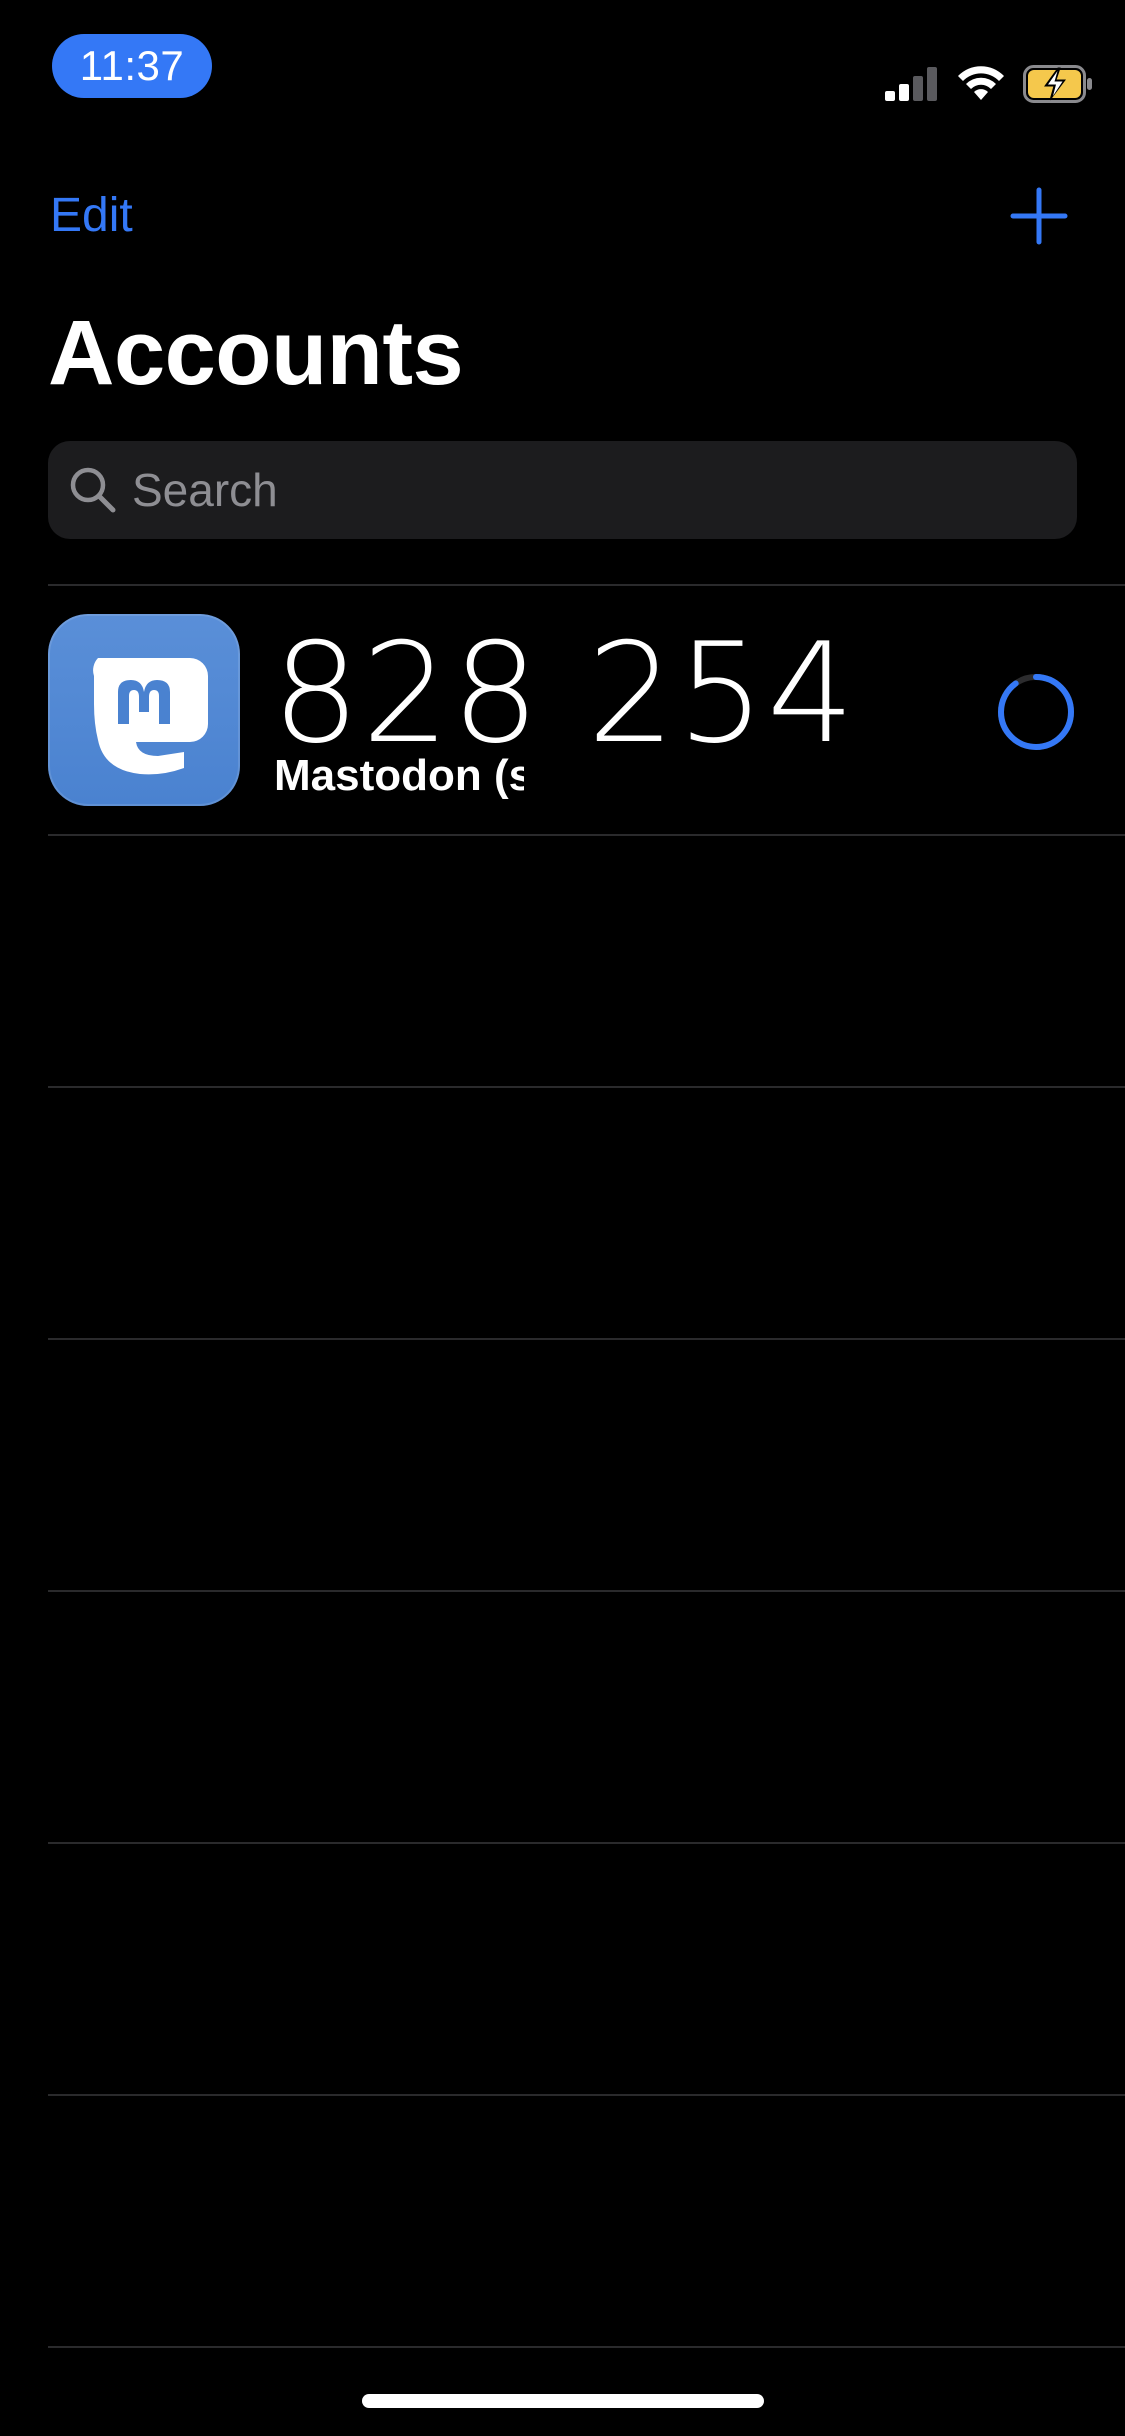  I want to click on mastodon-logo-icon, so click(150, 716).